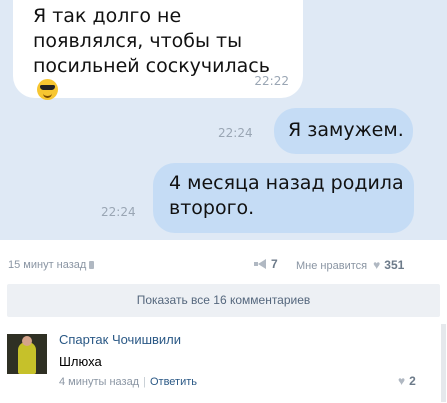 The image size is (447, 403). What do you see at coordinates (412, 381) in the screenshot?
I see `comment-like-count: 2` at bounding box center [412, 381].